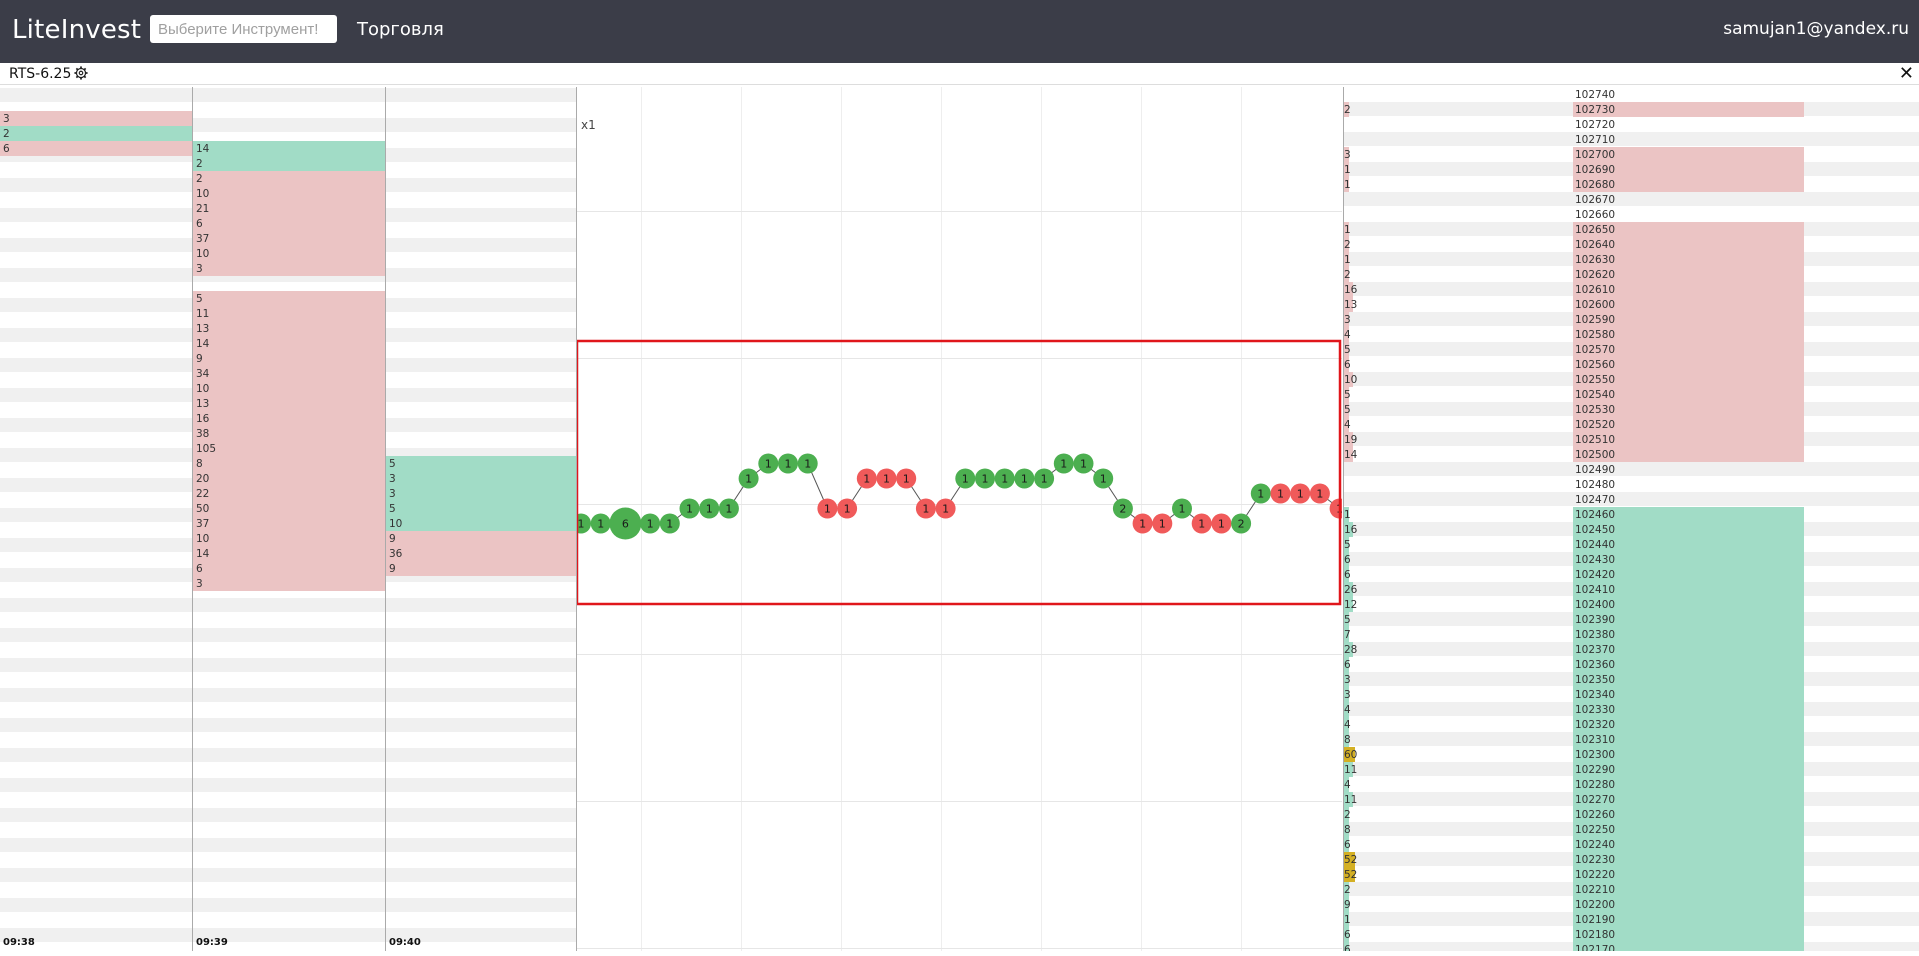  I want to click on ladder-row: 6 102360, so click(1631, 664).